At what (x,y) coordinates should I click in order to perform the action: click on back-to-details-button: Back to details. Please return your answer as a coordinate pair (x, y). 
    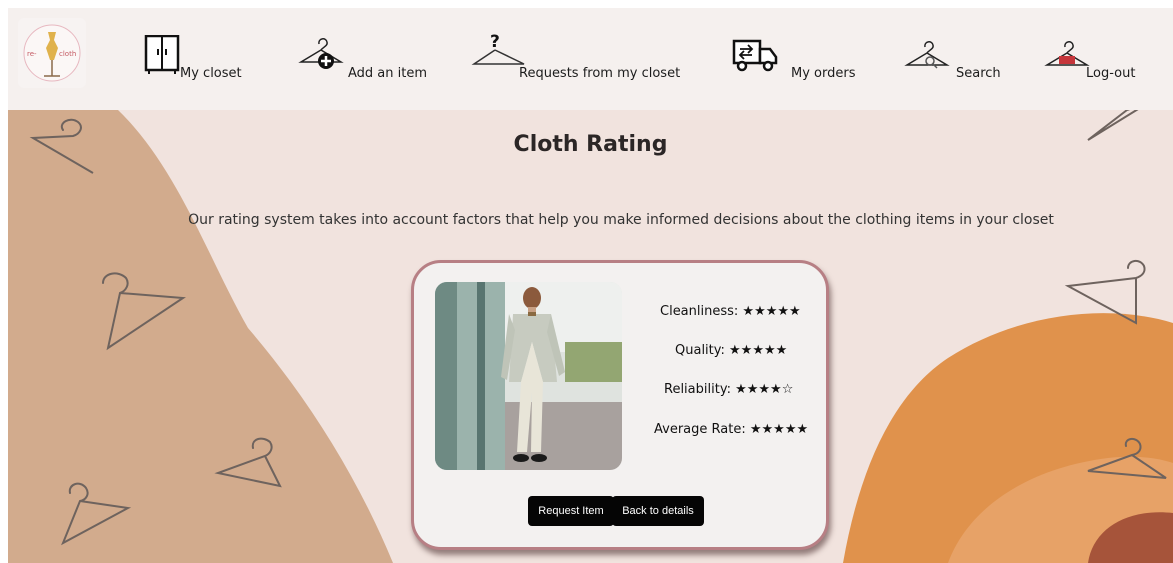
    Looking at the image, I should click on (658, 511).